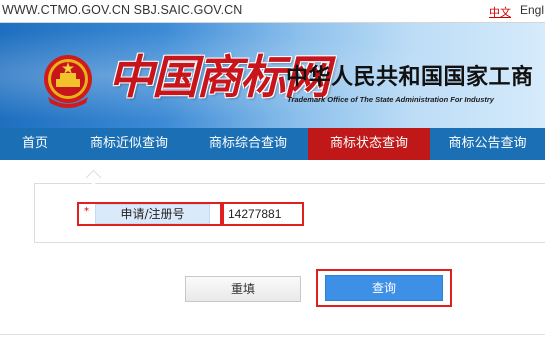  I want to click on highlight-box-label, so click(149, 214).